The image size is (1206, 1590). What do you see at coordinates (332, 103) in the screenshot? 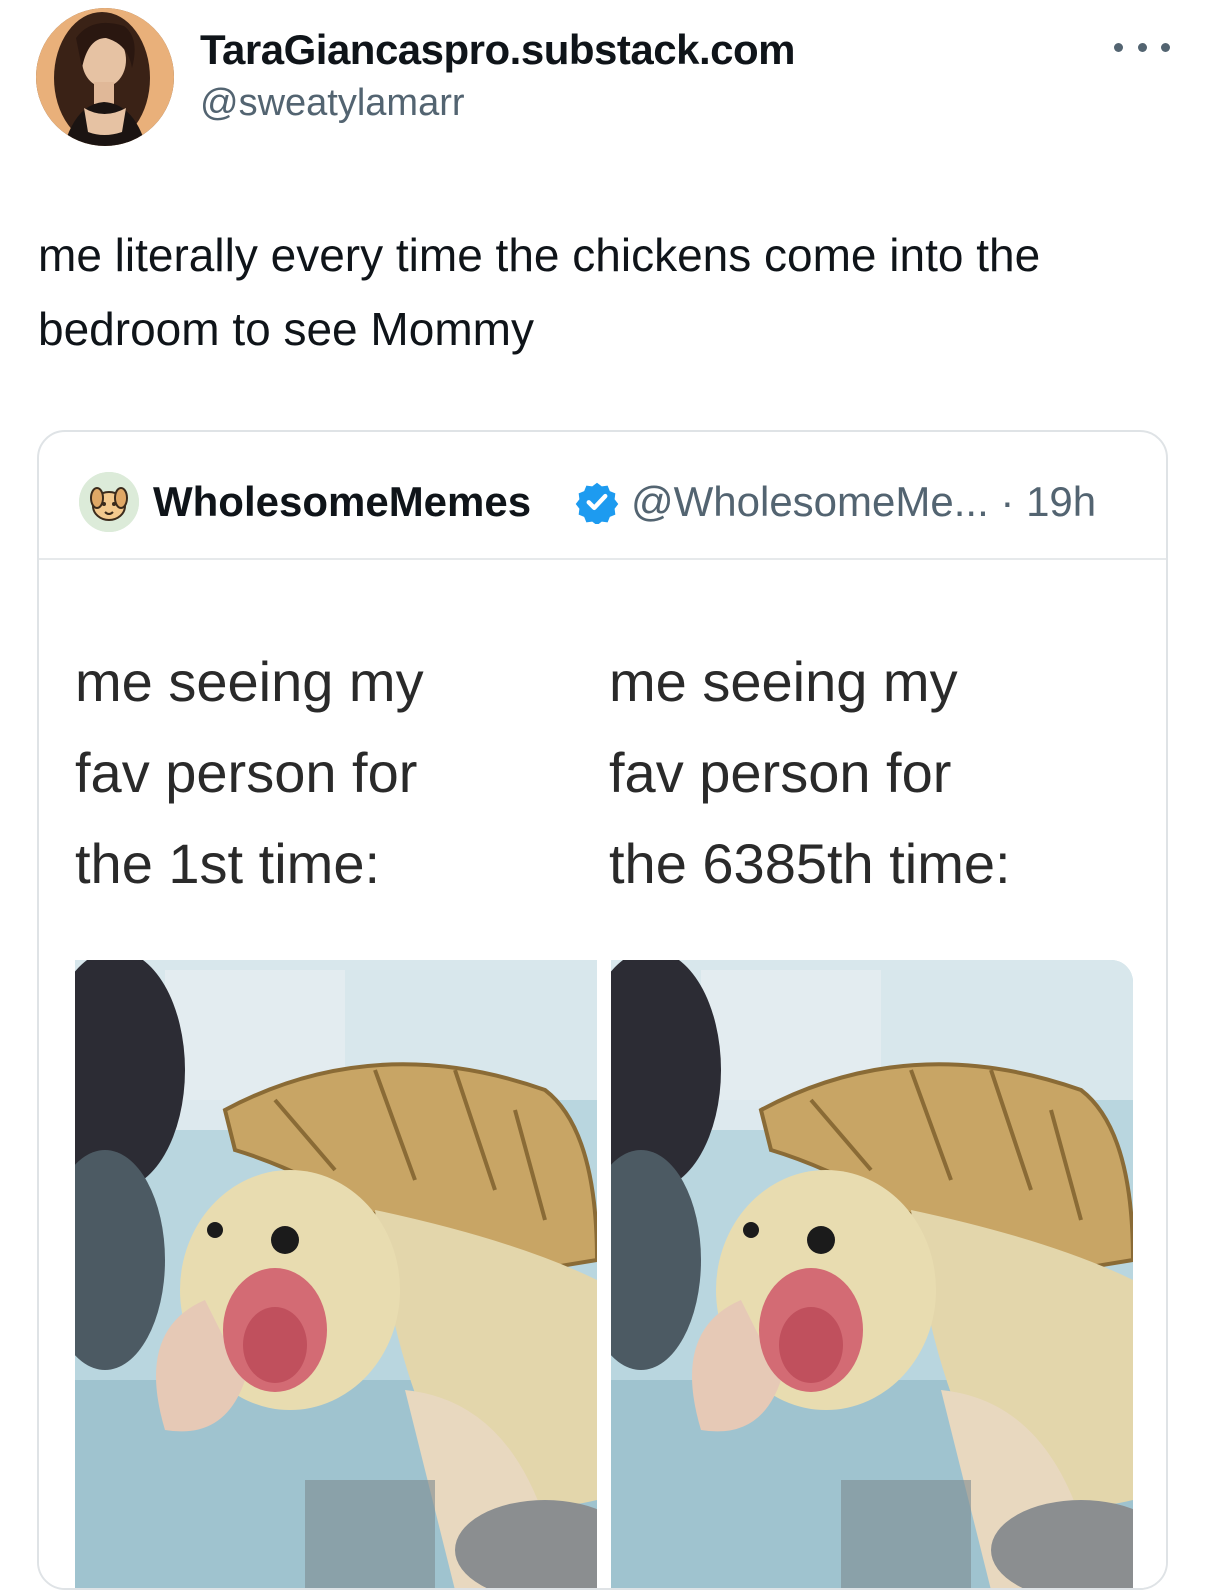
I see `author-handle: @sweatylamarr` at bounding box center [332, 103].